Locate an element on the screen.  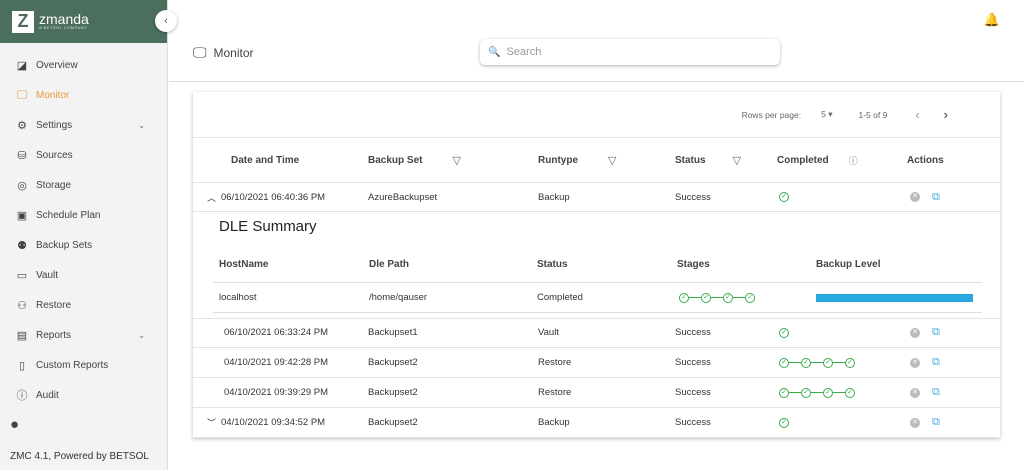
dle-host: localhost is located at coordinates (238, 297).